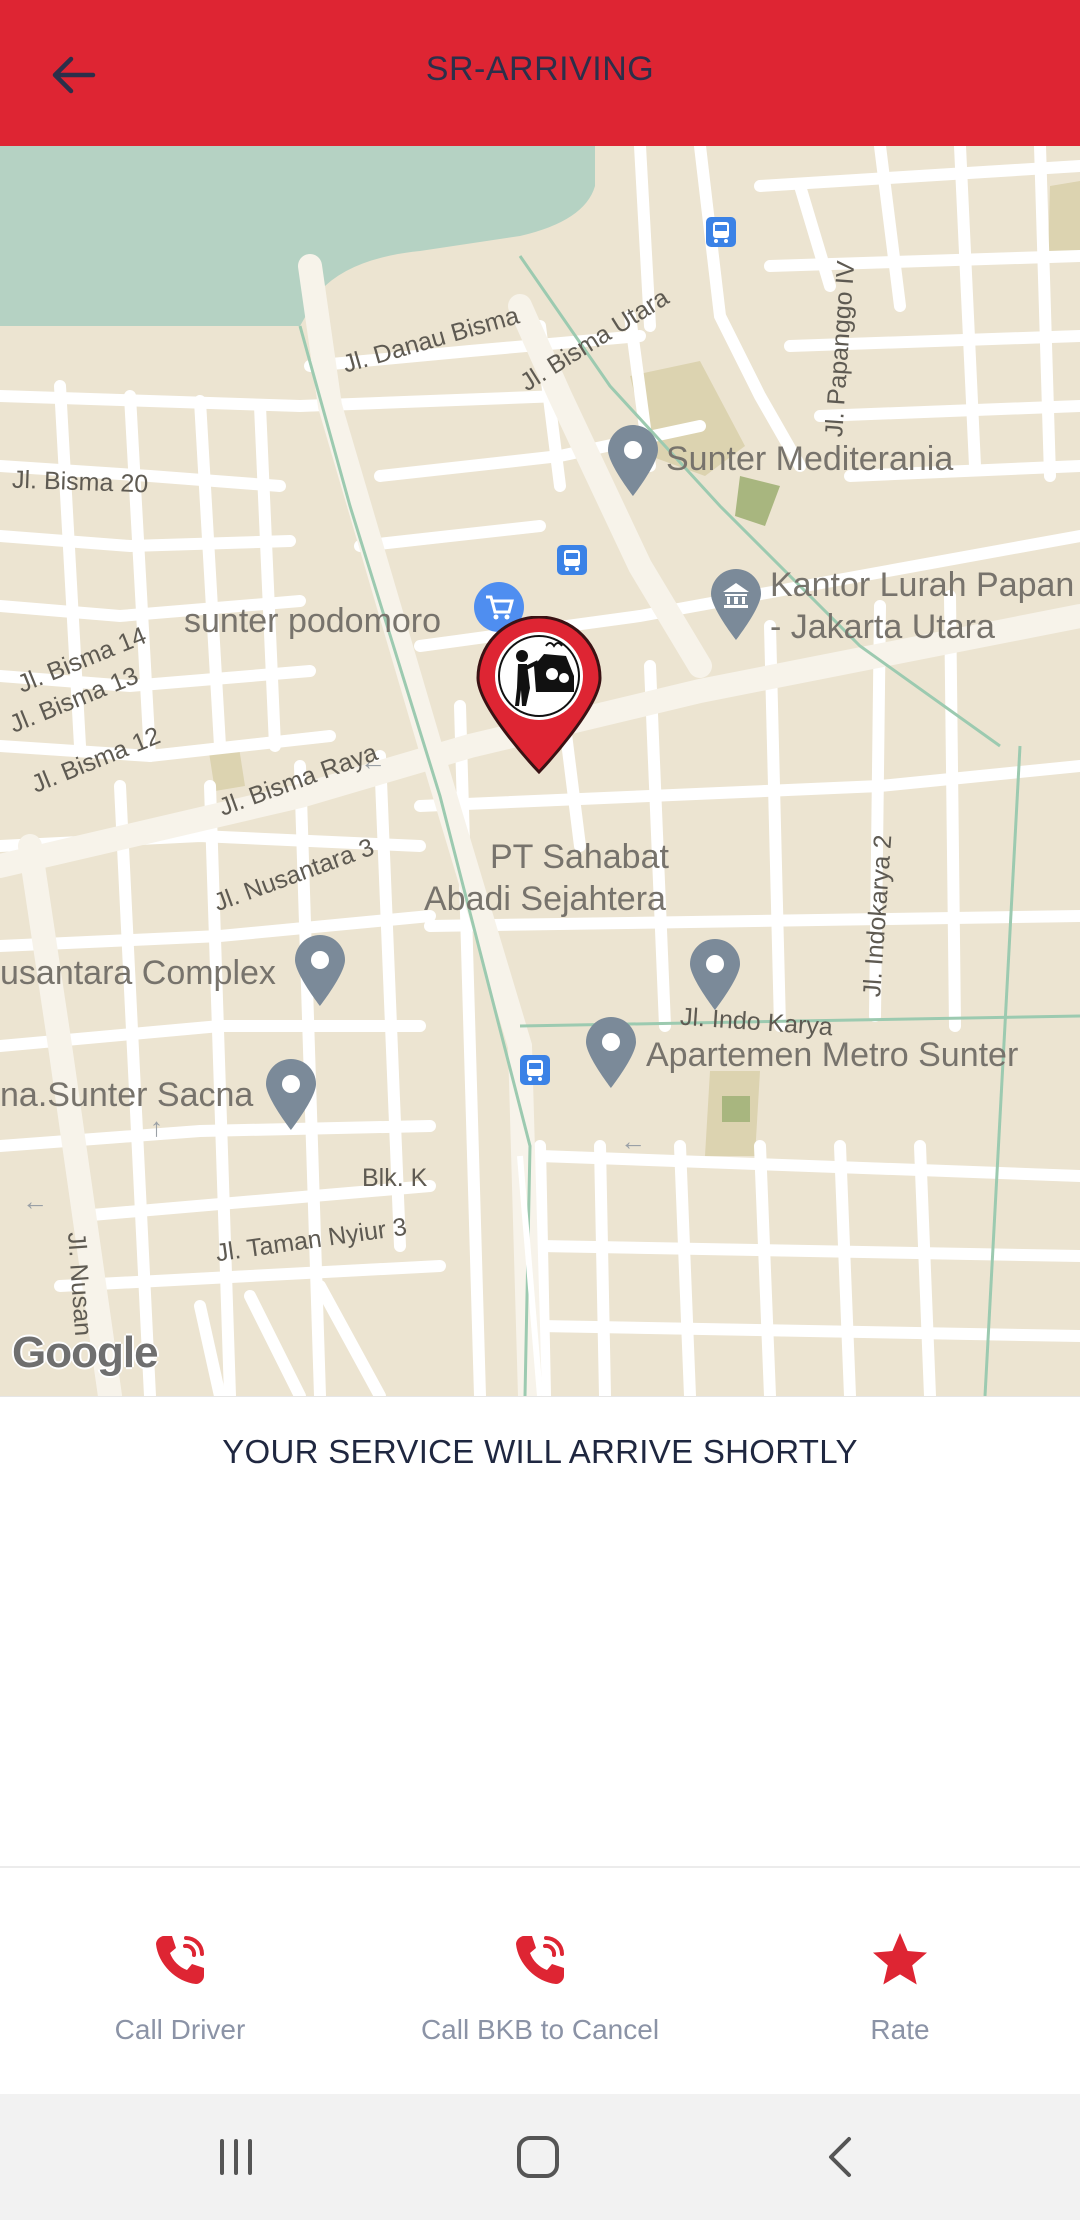  Describe the element at coordinates (900, 2029) in the screenshot. I see `rate-label: Rate` at that location.